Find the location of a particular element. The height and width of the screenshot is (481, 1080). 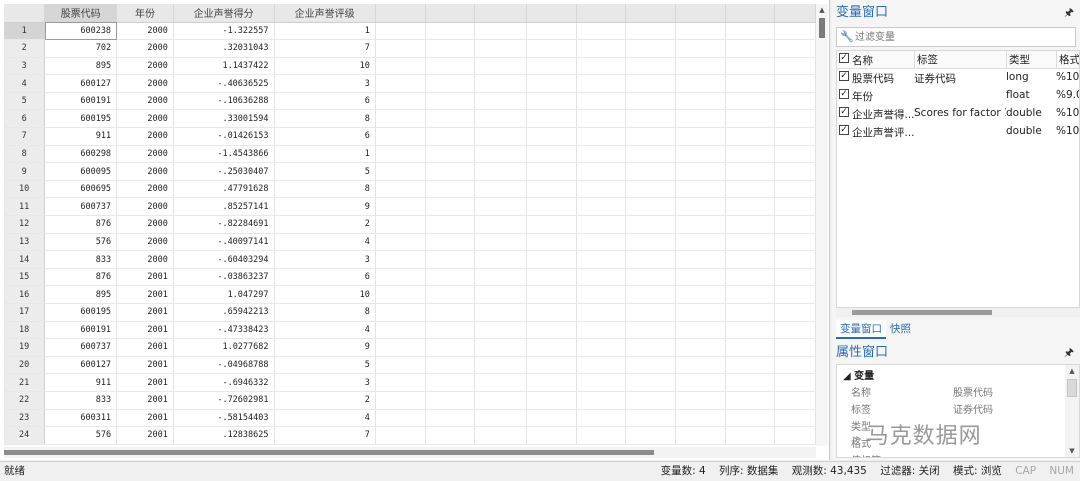

property-value: 证券代码 is located at coordinates (973, 408).